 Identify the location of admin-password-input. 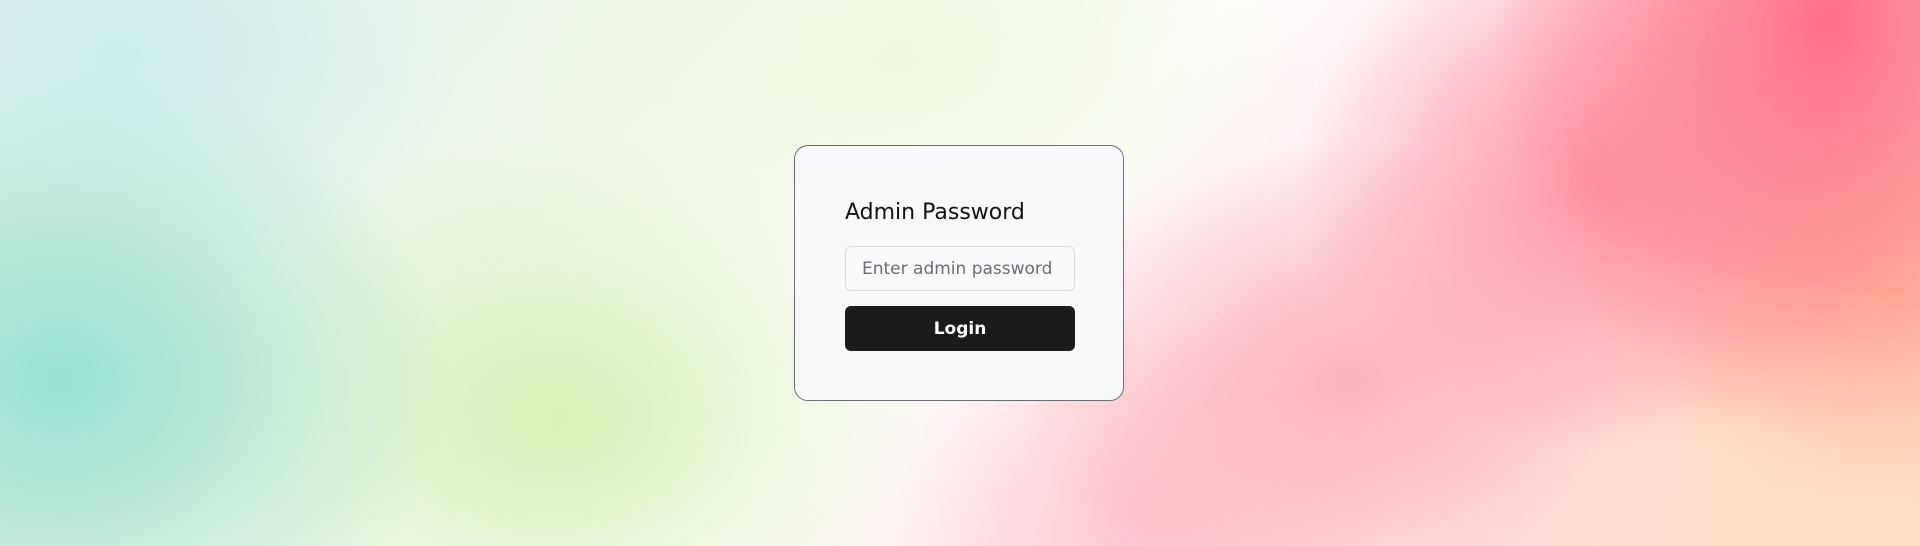
(960, 268).